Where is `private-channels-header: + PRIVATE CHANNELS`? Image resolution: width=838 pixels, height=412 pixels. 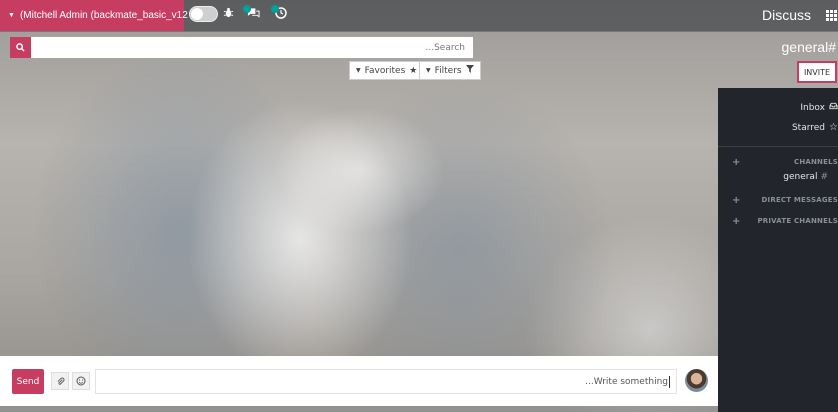
private-channels-header: + PRIVATE CHANNELS is located at coordinates (785, 221).